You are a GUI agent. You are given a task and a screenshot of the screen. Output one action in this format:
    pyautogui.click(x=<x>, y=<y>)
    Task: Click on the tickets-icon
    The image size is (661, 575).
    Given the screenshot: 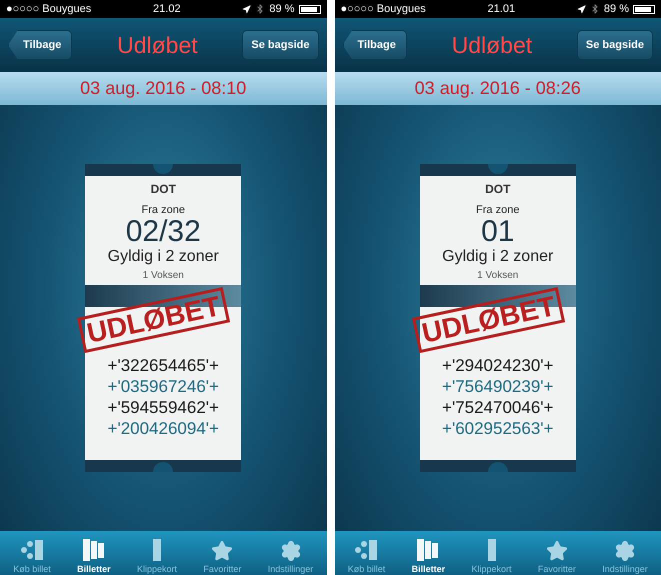 What is the action you would take?
    pyautogui.click(x=93, y=550)
    